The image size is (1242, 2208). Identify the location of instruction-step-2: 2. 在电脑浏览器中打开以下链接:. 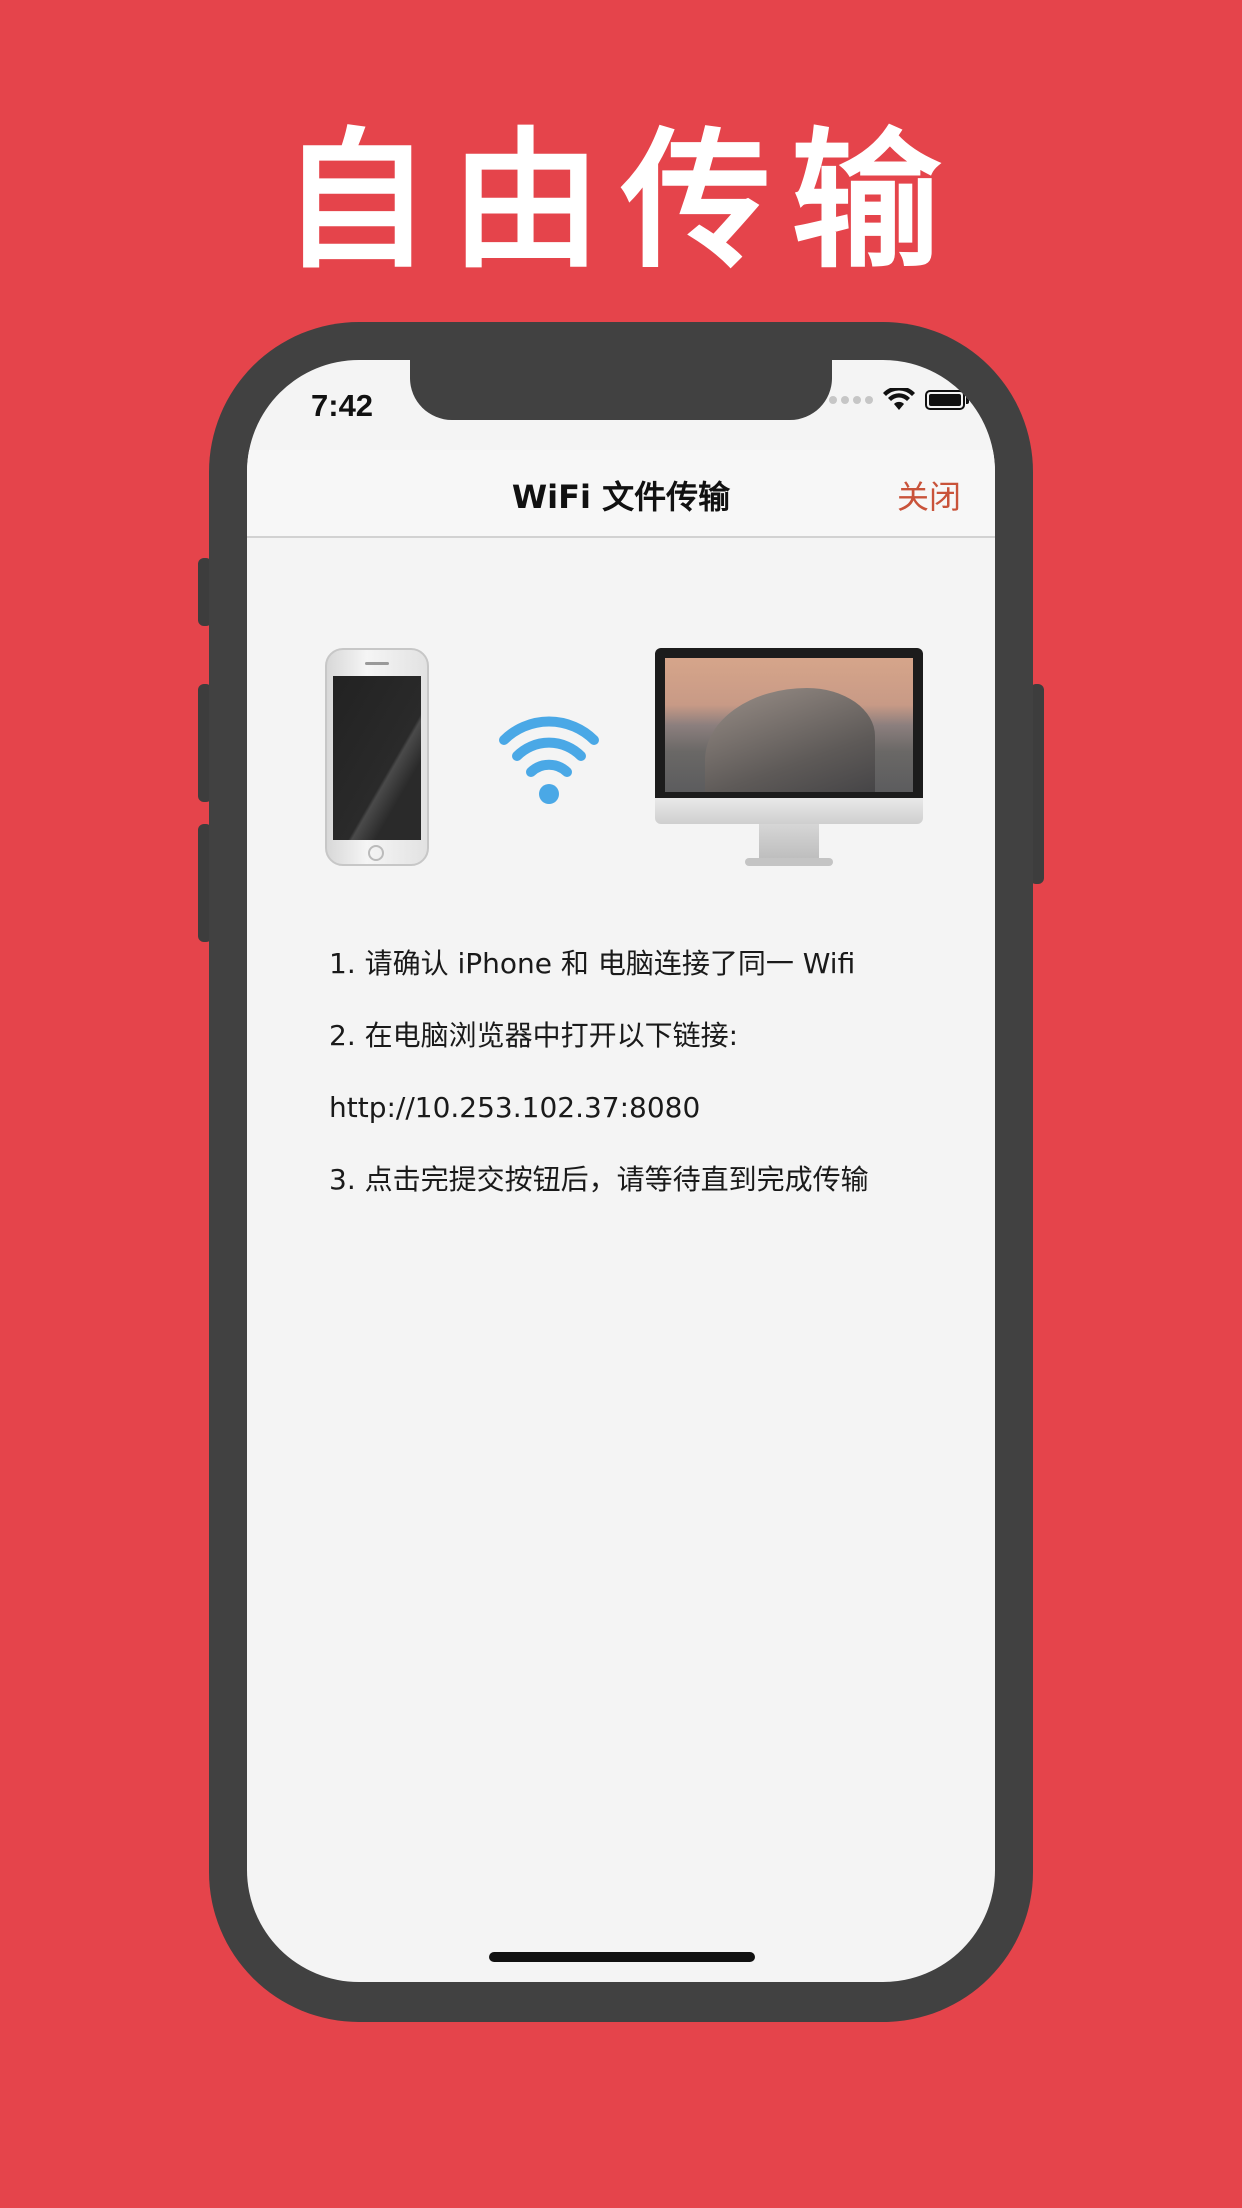
(534, 1035).